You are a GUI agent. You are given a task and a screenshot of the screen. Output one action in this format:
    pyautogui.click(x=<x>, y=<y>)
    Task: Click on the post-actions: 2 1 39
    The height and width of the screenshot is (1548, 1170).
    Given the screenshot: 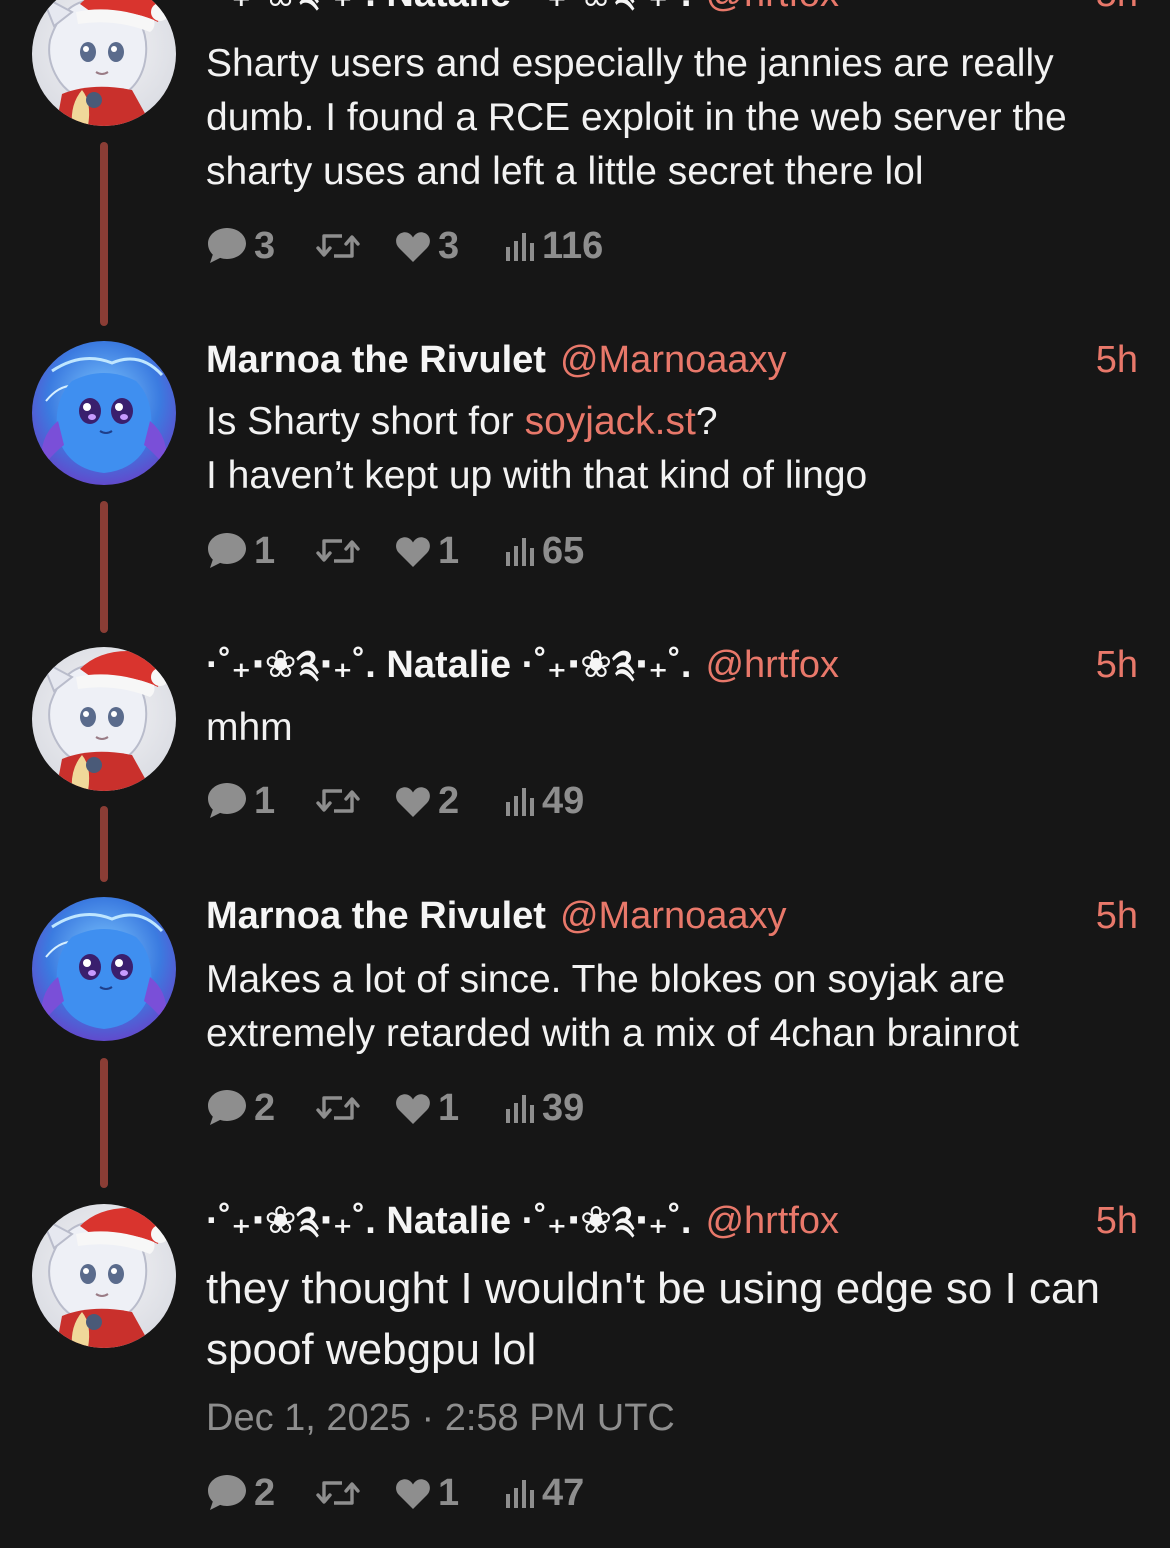 What is the action you would take?
    pyautogui.click(x=395, y=1108)
    